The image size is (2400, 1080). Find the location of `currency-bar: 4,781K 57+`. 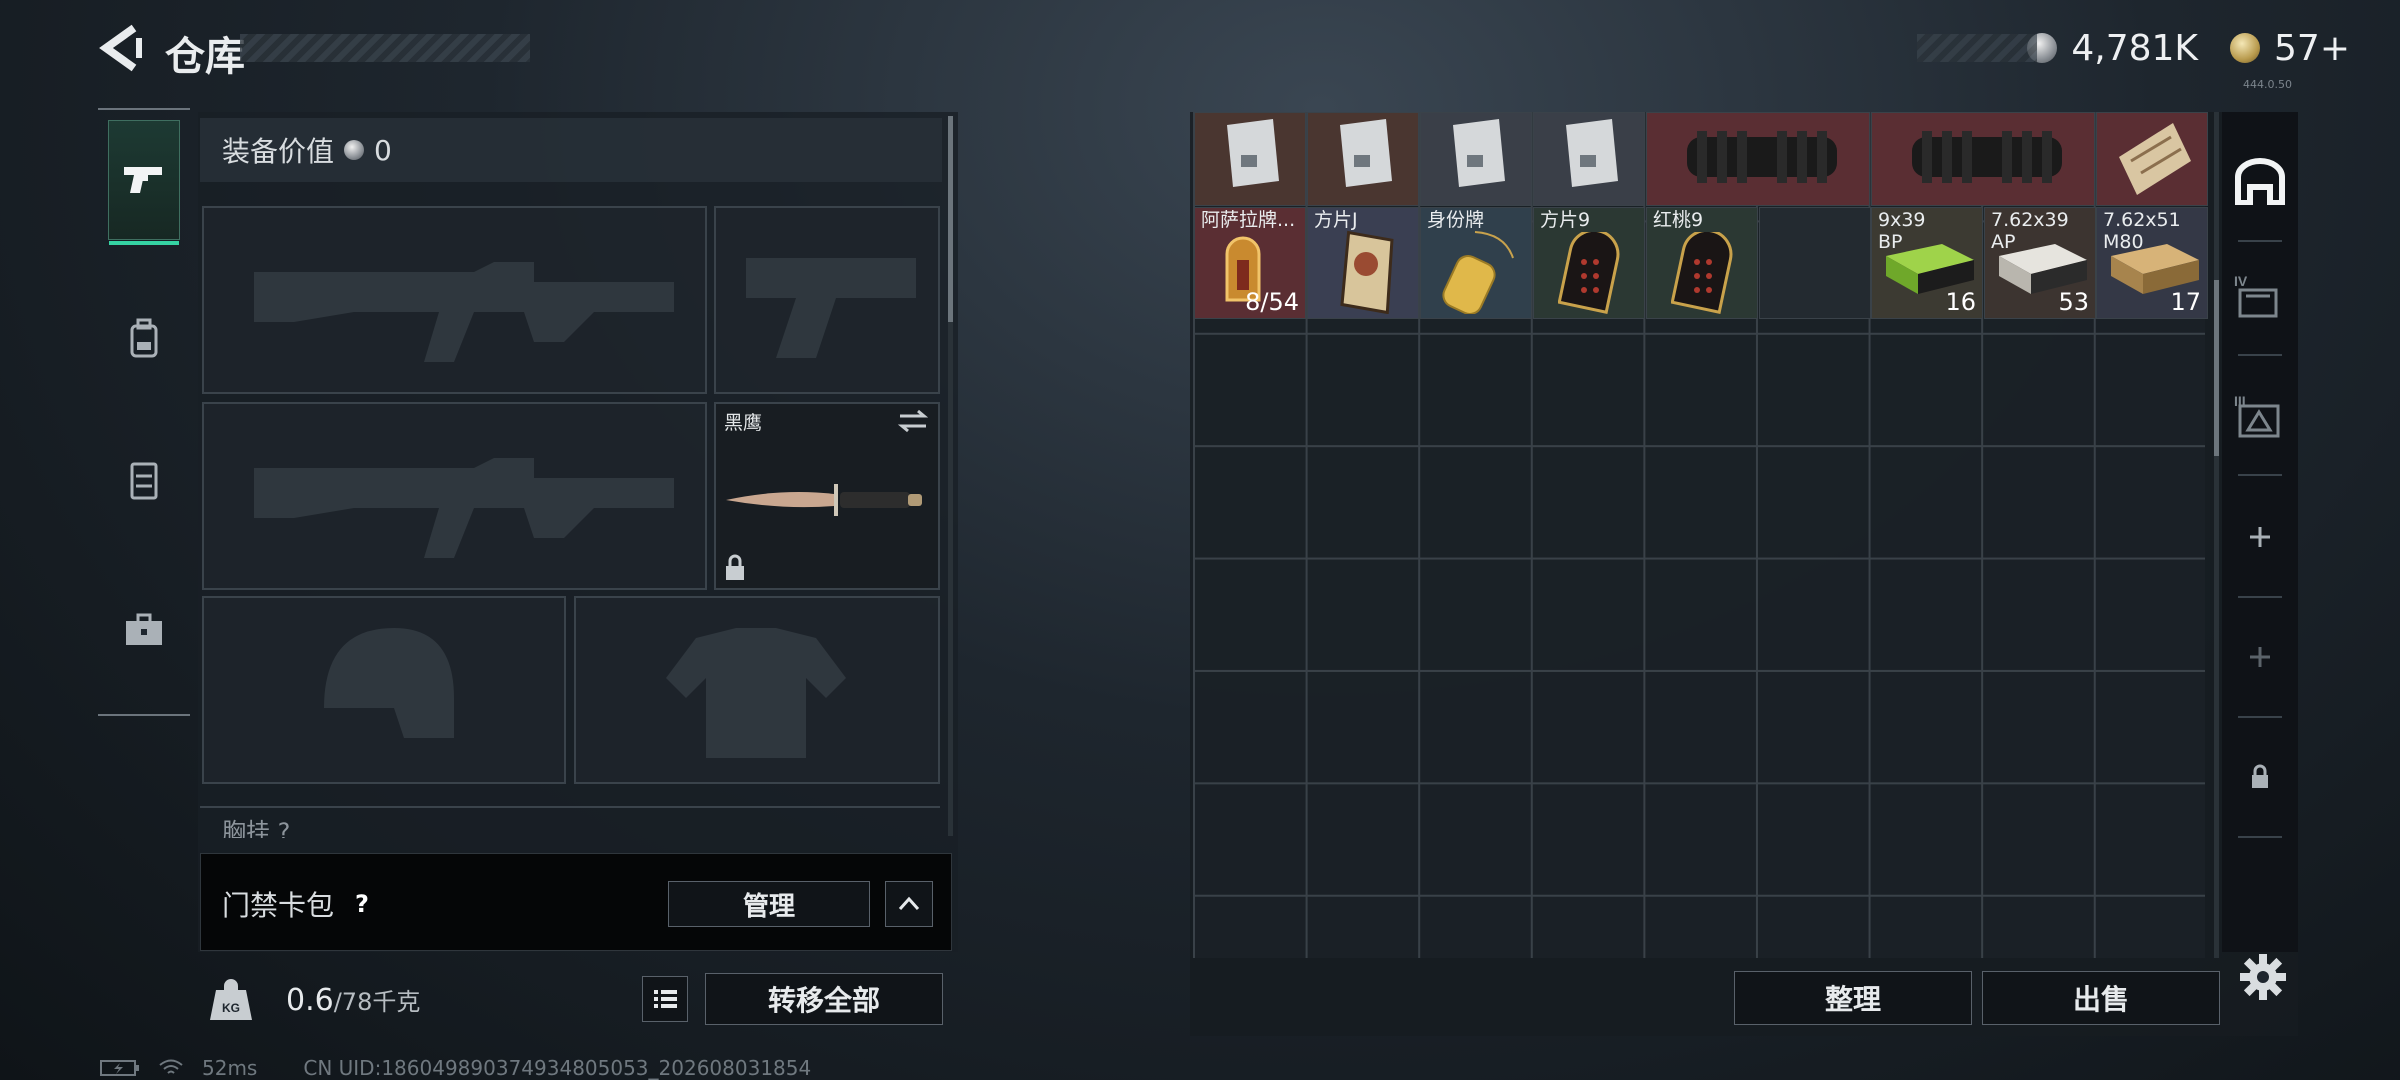

currency-bar: 4,781K 57+ is located at coordinates (2133, 48).